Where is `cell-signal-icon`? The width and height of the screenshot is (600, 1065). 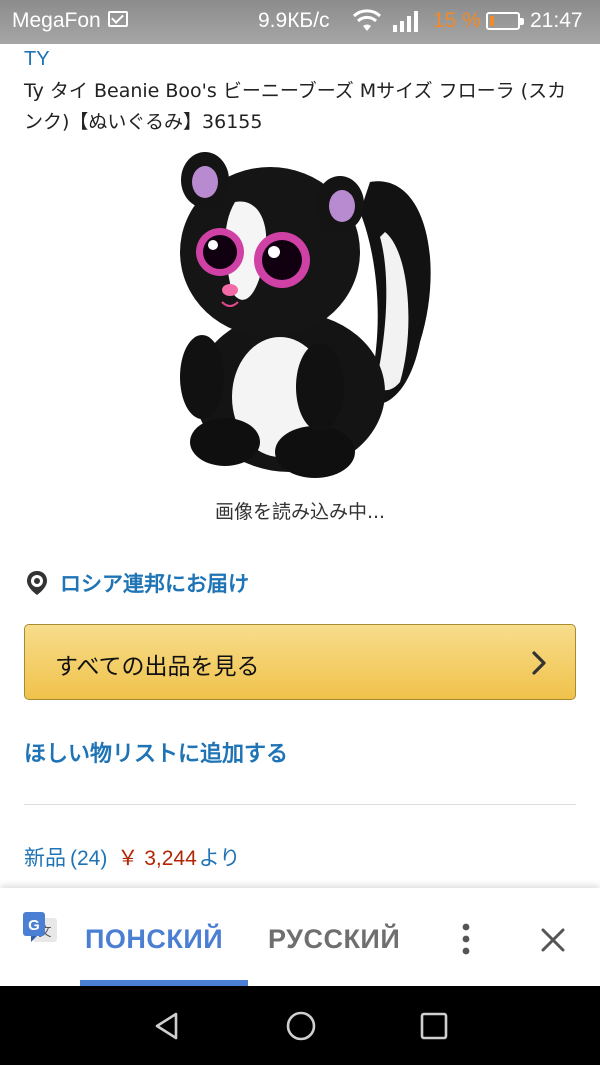
cell-signal-icon is located at coordinates (405, 21).